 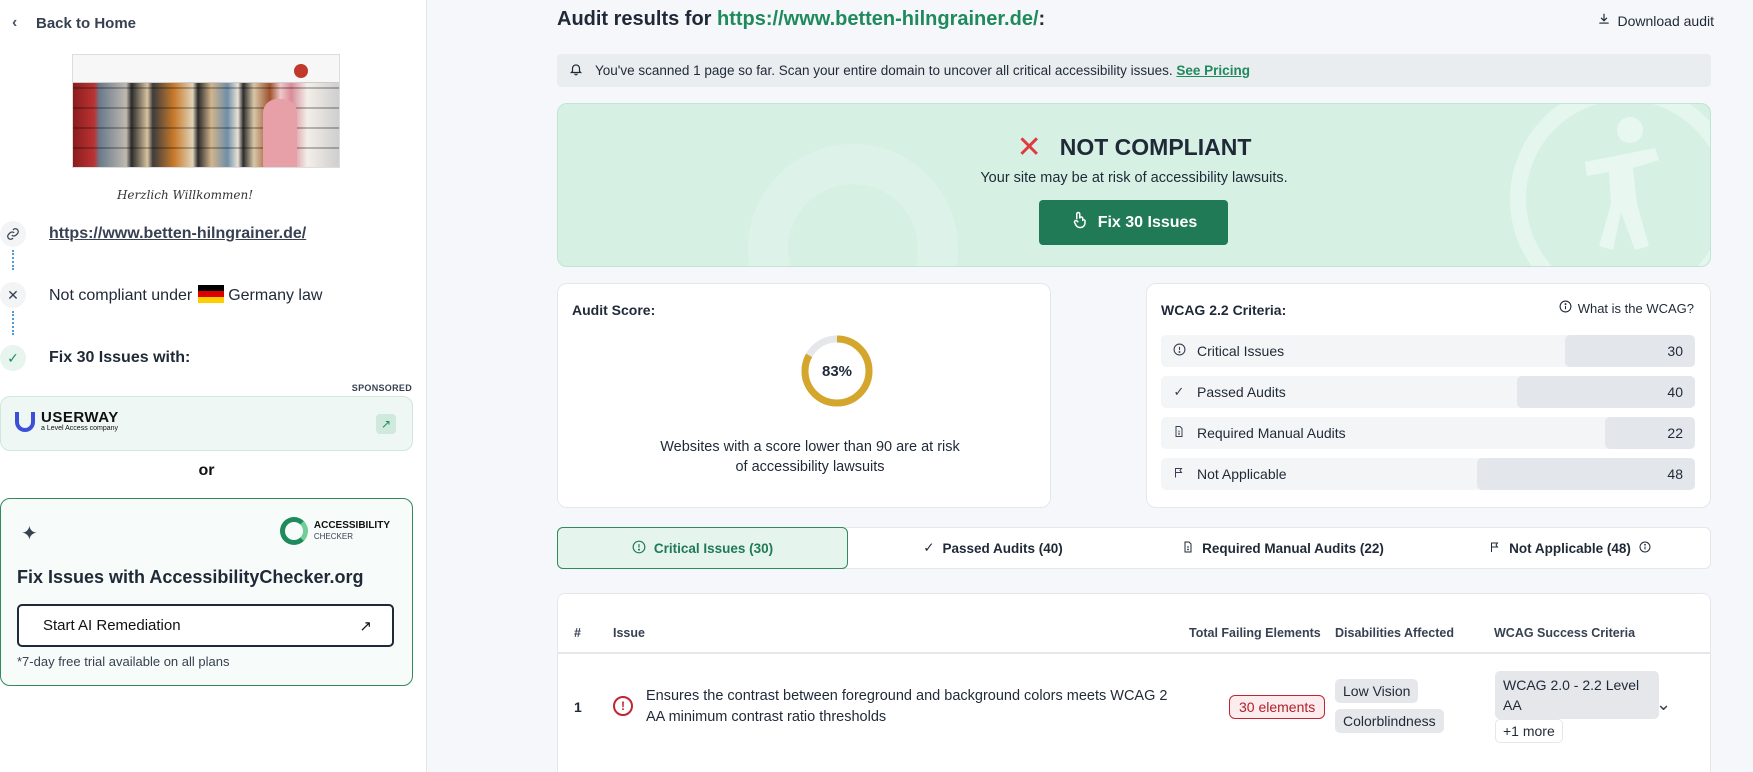 I want to click on wcag-criteria-chip: WCAG 2.0 - 2.2 Level AA, so click(x=1577, y=695).